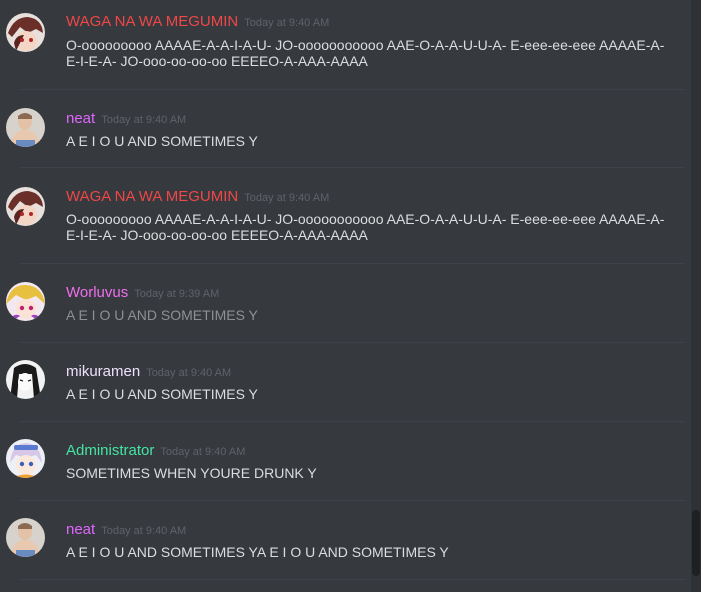 The height and width of the screenshot is (592, 701). I want to click on scrollbar-thumb, so click(696, 543).